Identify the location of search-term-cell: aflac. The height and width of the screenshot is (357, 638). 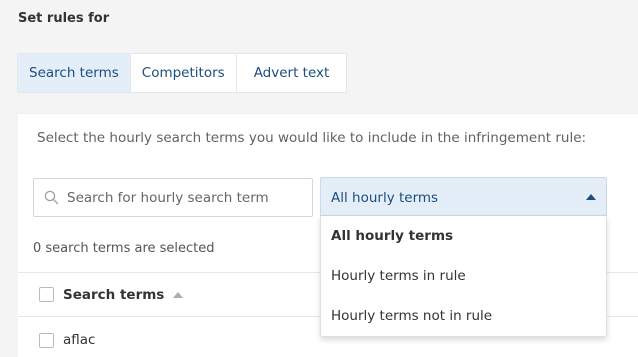
(79, 340).